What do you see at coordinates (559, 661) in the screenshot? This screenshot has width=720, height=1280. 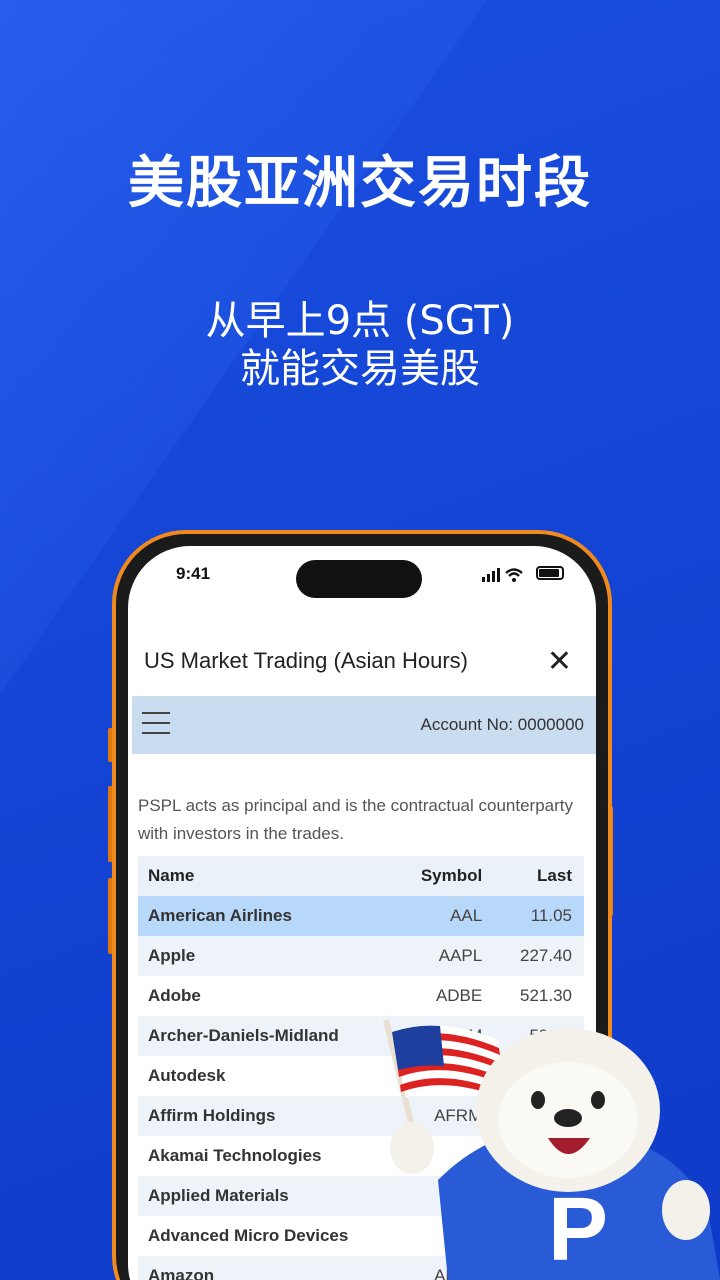 I see `close-icon: ✕` at bounding box center [559, 661].